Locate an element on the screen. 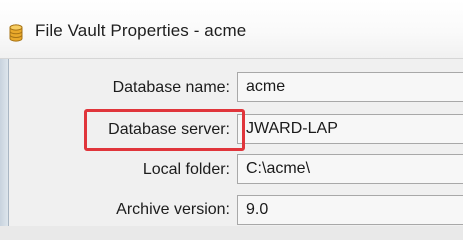 The width and height of the screenshot is (463, 240). database-name-field: acme is located at coordinates (350, 87).